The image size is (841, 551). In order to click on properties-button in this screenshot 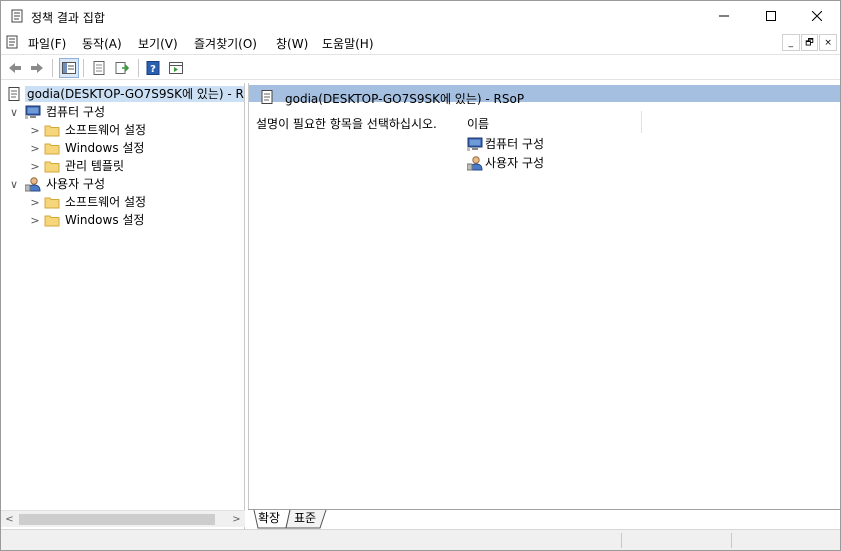, I will do `click(99, 68)`.